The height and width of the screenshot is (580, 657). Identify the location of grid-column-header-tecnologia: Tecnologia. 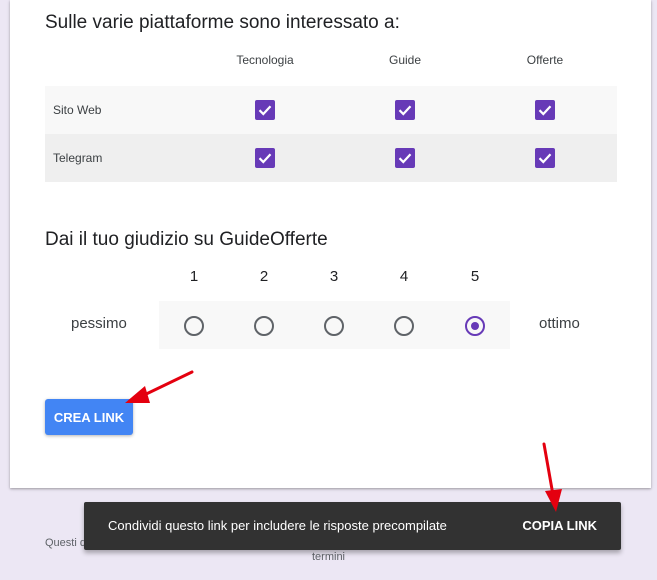
(265, 60).